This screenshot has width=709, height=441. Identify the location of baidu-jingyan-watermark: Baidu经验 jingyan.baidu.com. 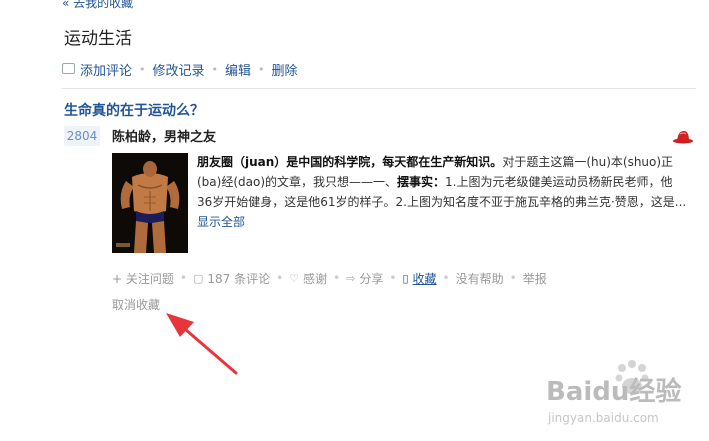
(613, 392).